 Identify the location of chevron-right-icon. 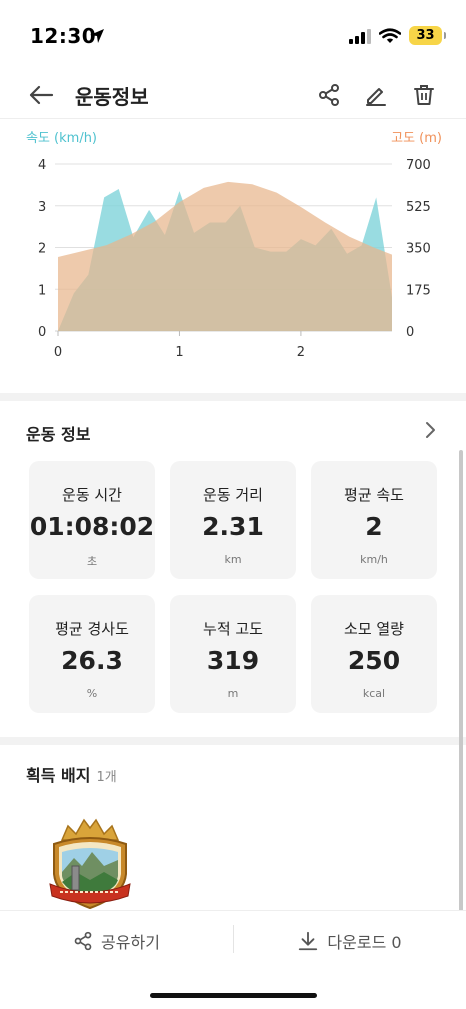
(430, 430).